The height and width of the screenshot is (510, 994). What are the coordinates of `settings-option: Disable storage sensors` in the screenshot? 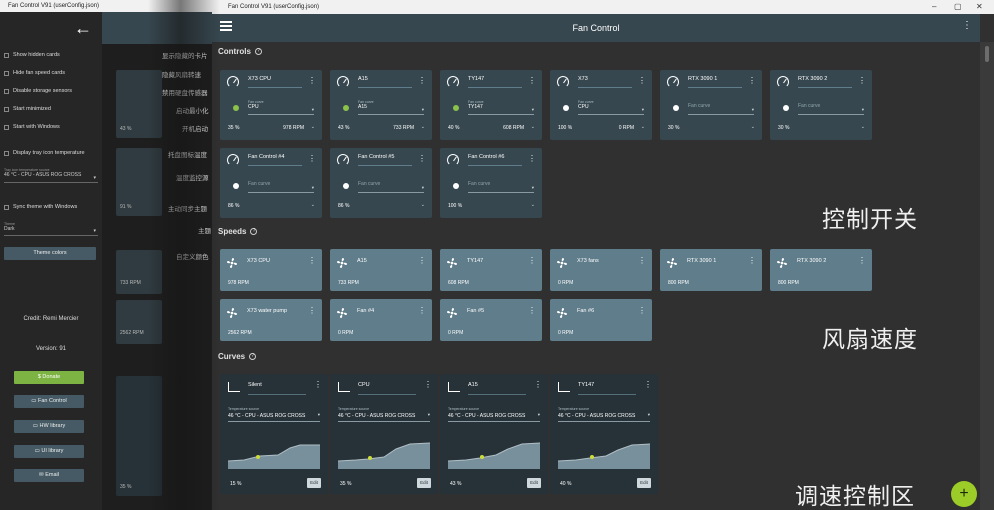 It's located at (38, 91).